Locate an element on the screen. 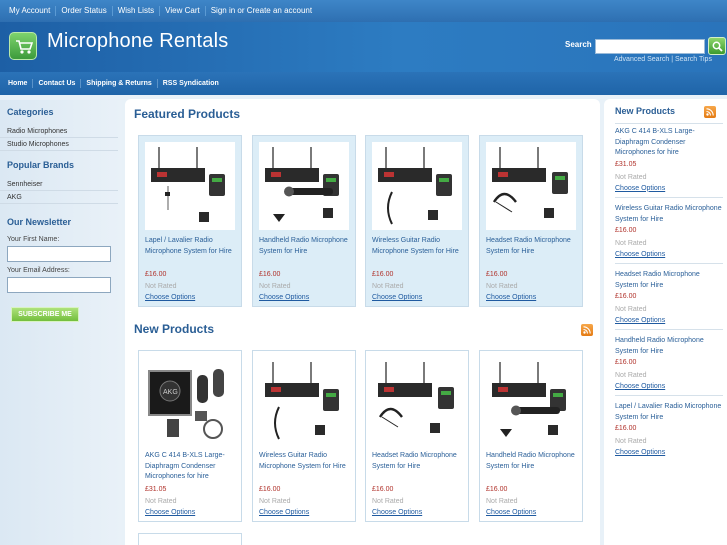 The width and height of the screenshot is (727, 545). wish-lists-link: Wish Lists is located at coordinates (137, 11).